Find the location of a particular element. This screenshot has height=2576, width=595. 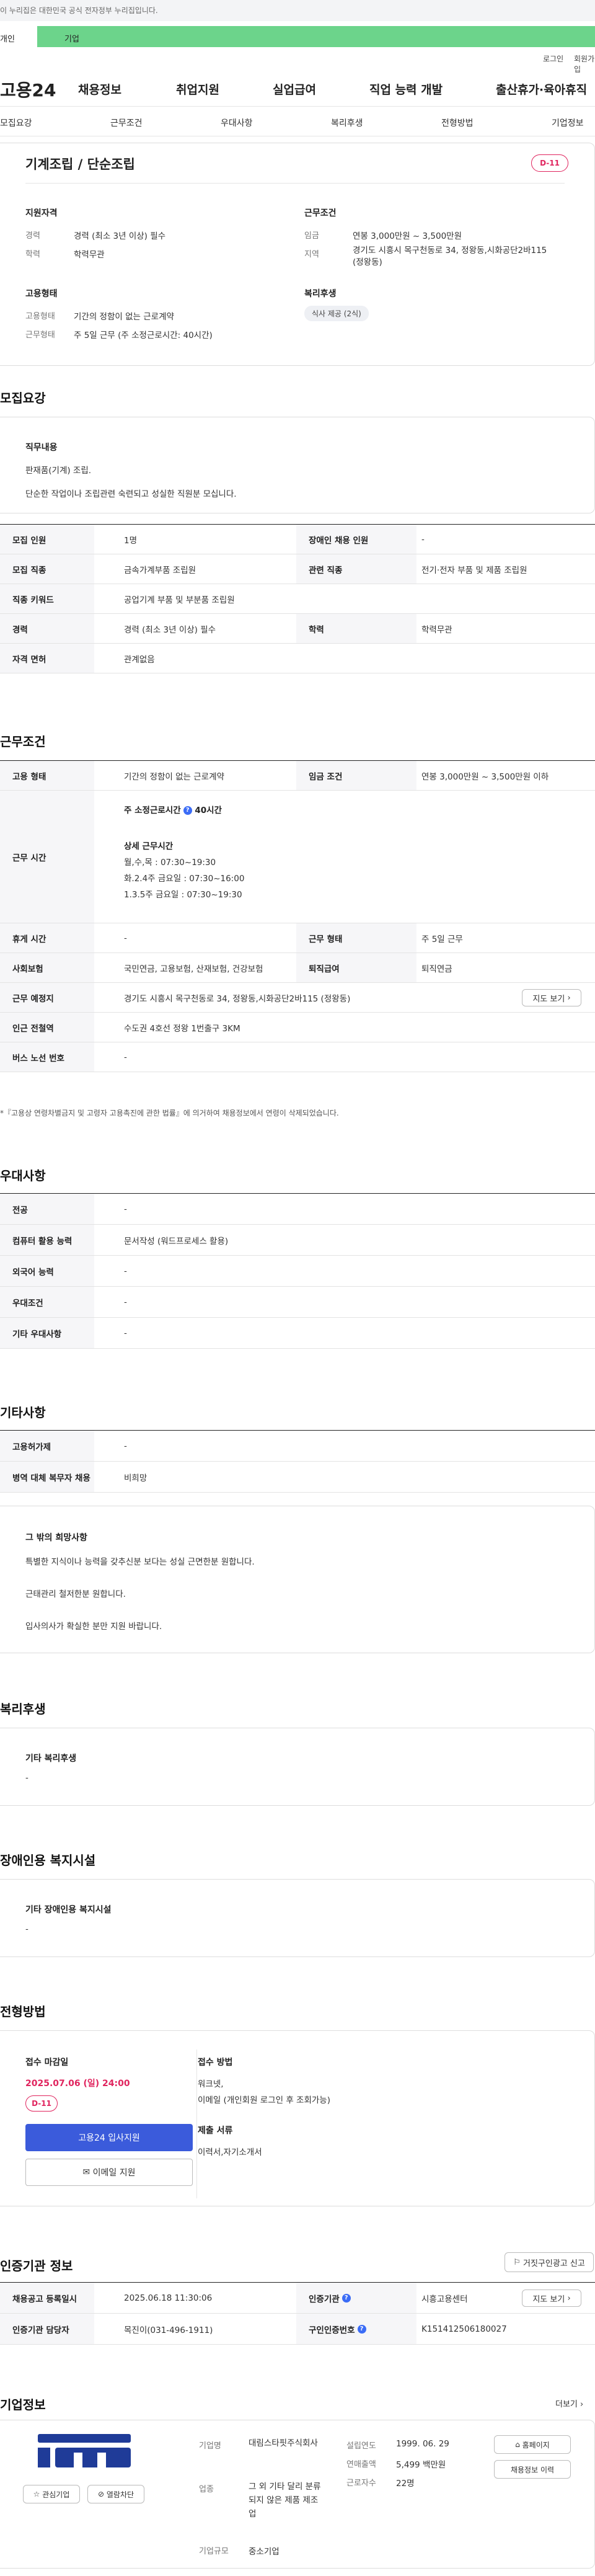

map-button-label: 지도 보기 is located at coordinates (548, 999).